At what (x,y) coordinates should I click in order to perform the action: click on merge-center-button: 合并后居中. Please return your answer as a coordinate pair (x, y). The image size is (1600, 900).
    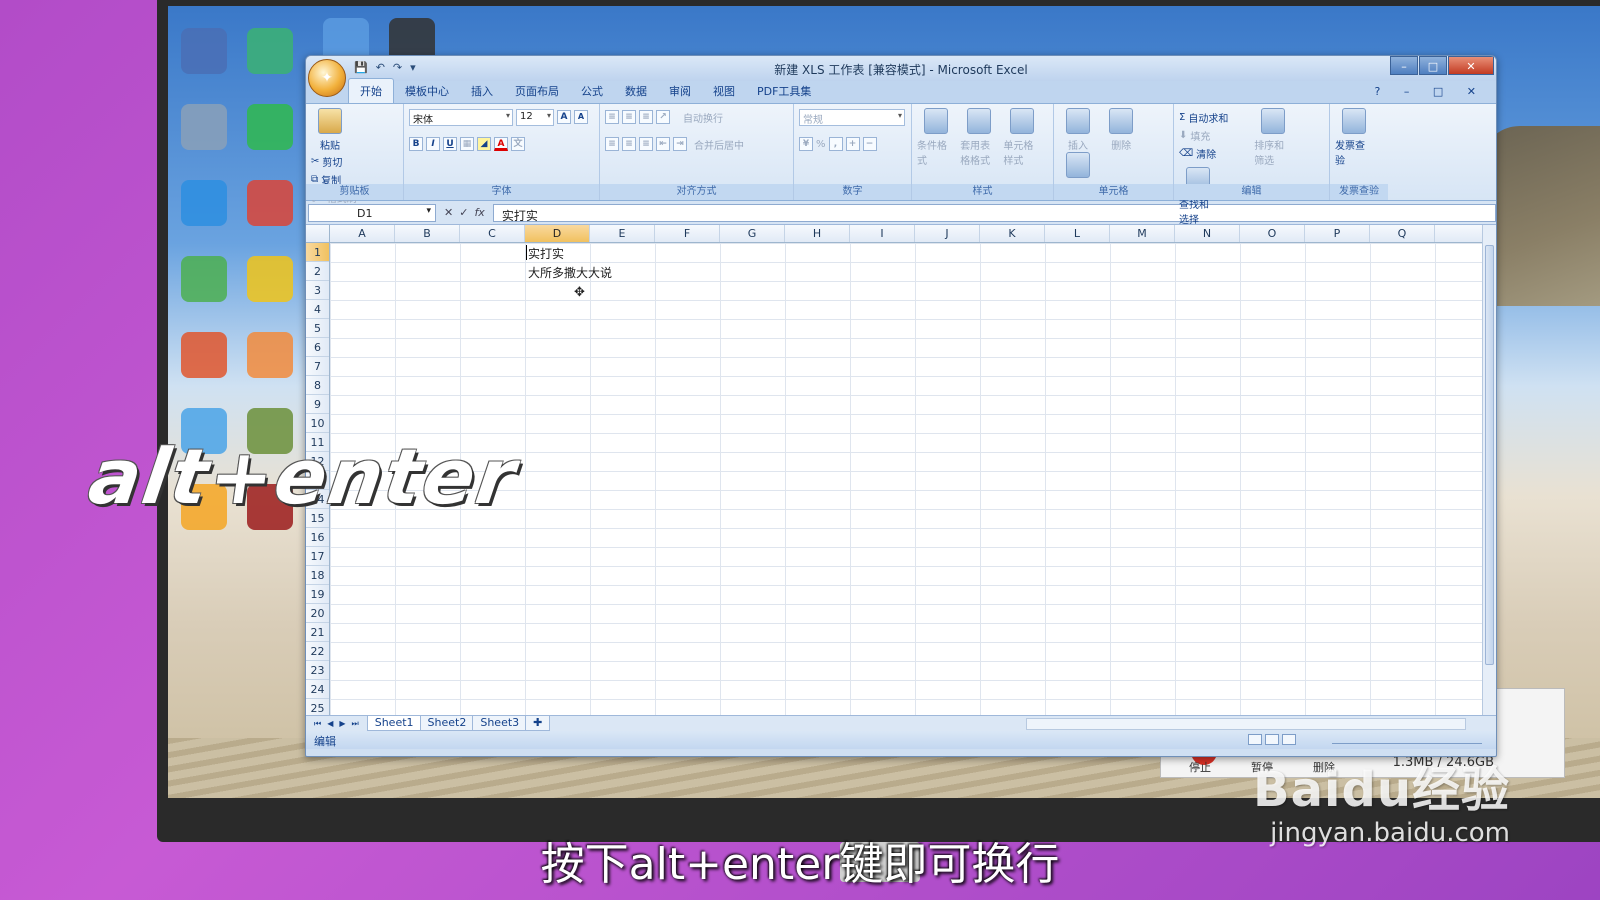
    Looking at the image, I should click on (719, 144).